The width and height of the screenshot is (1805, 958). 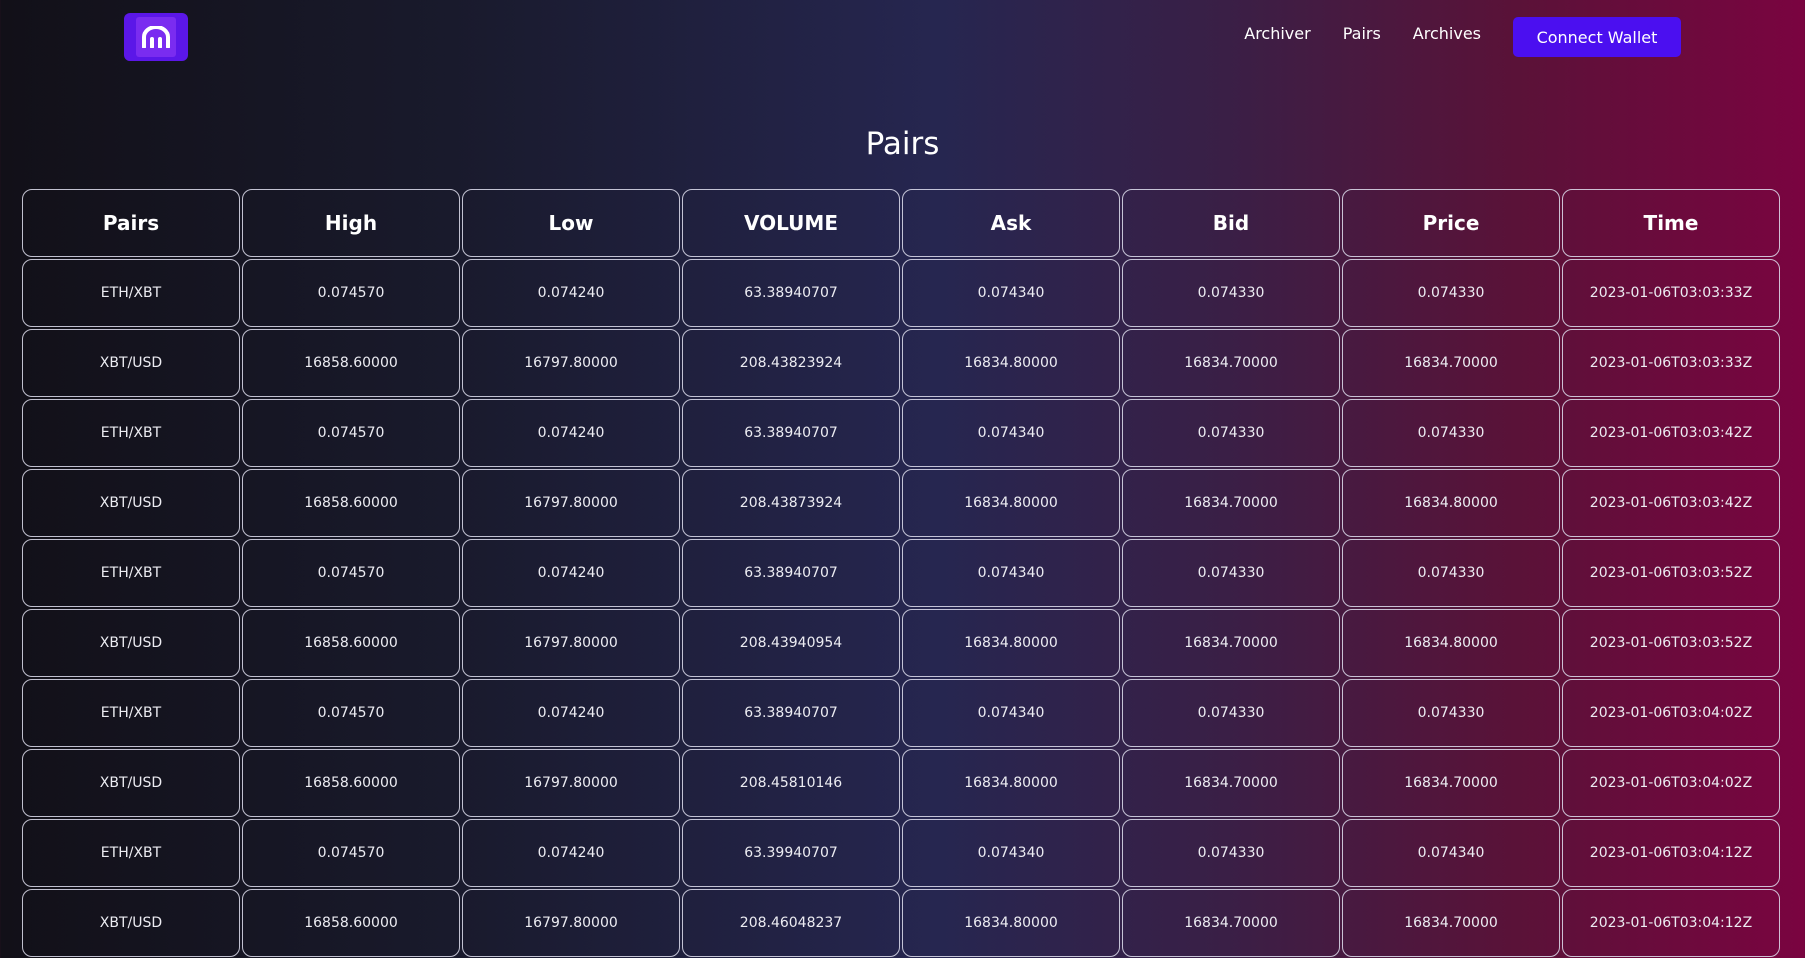 I want to click on nav-link-pairs: Pairs, so click(x=1362, y=33).